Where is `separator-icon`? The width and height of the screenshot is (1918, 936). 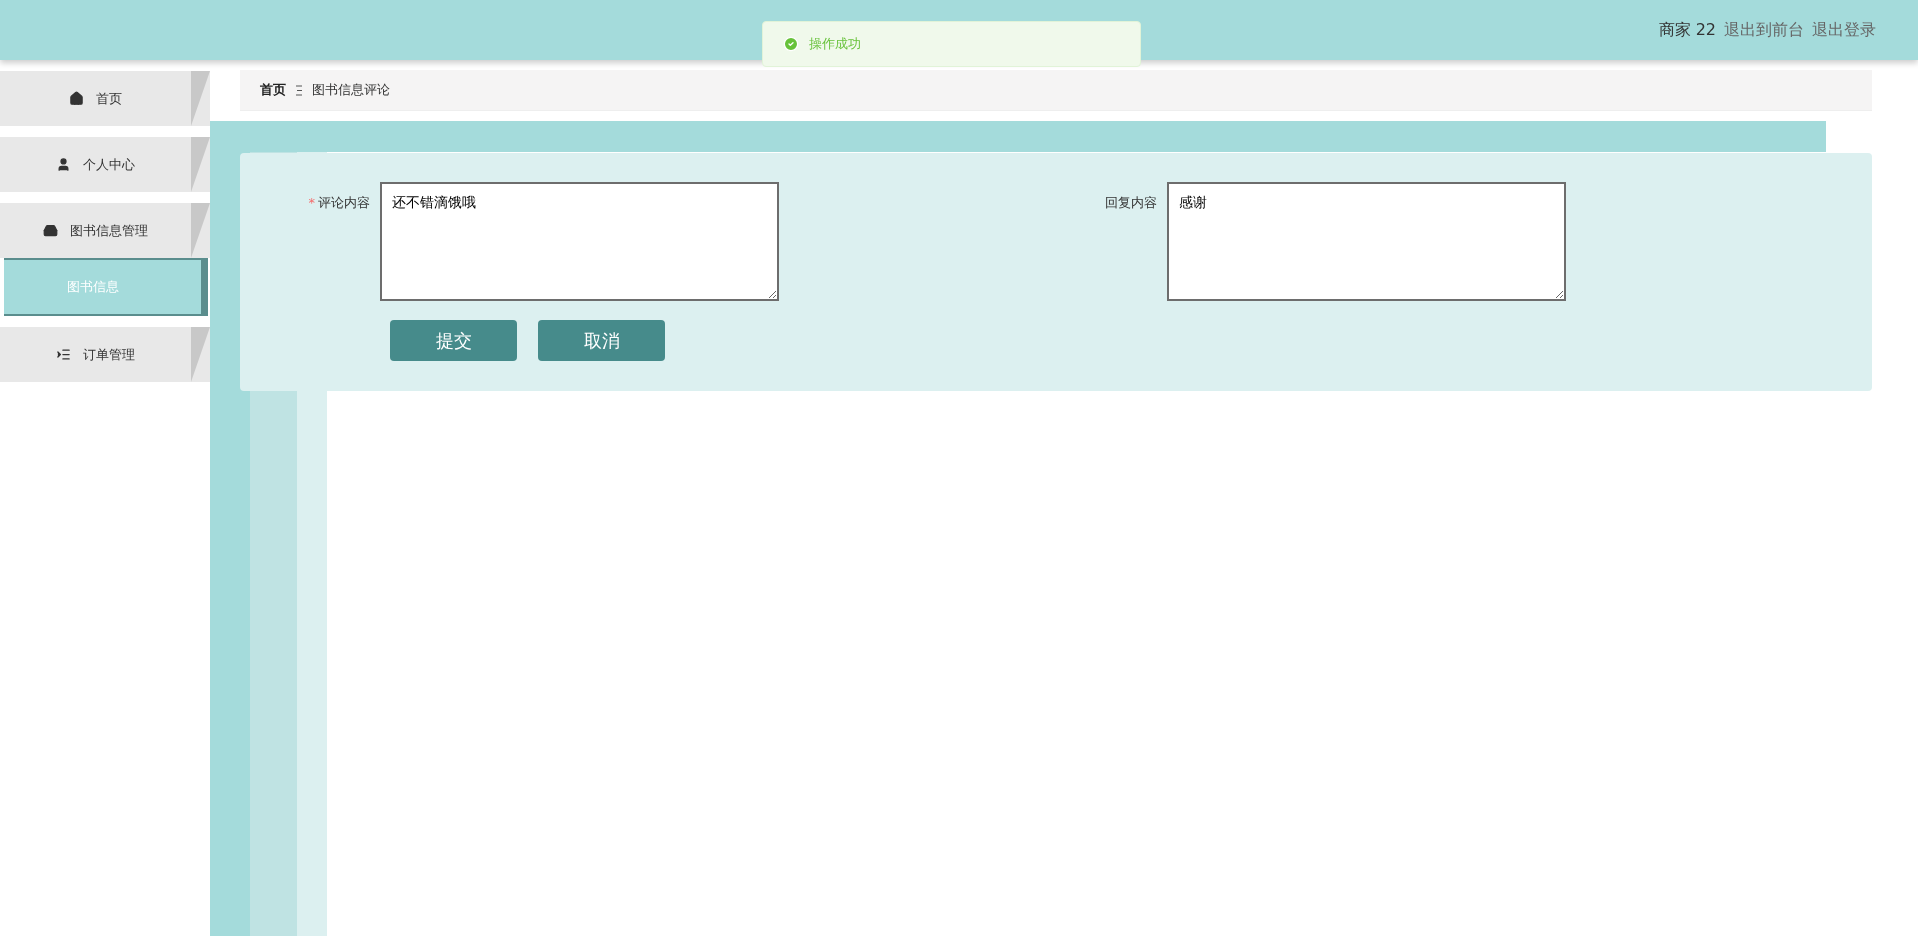 separator-icon is located at coordinates (299, 90).